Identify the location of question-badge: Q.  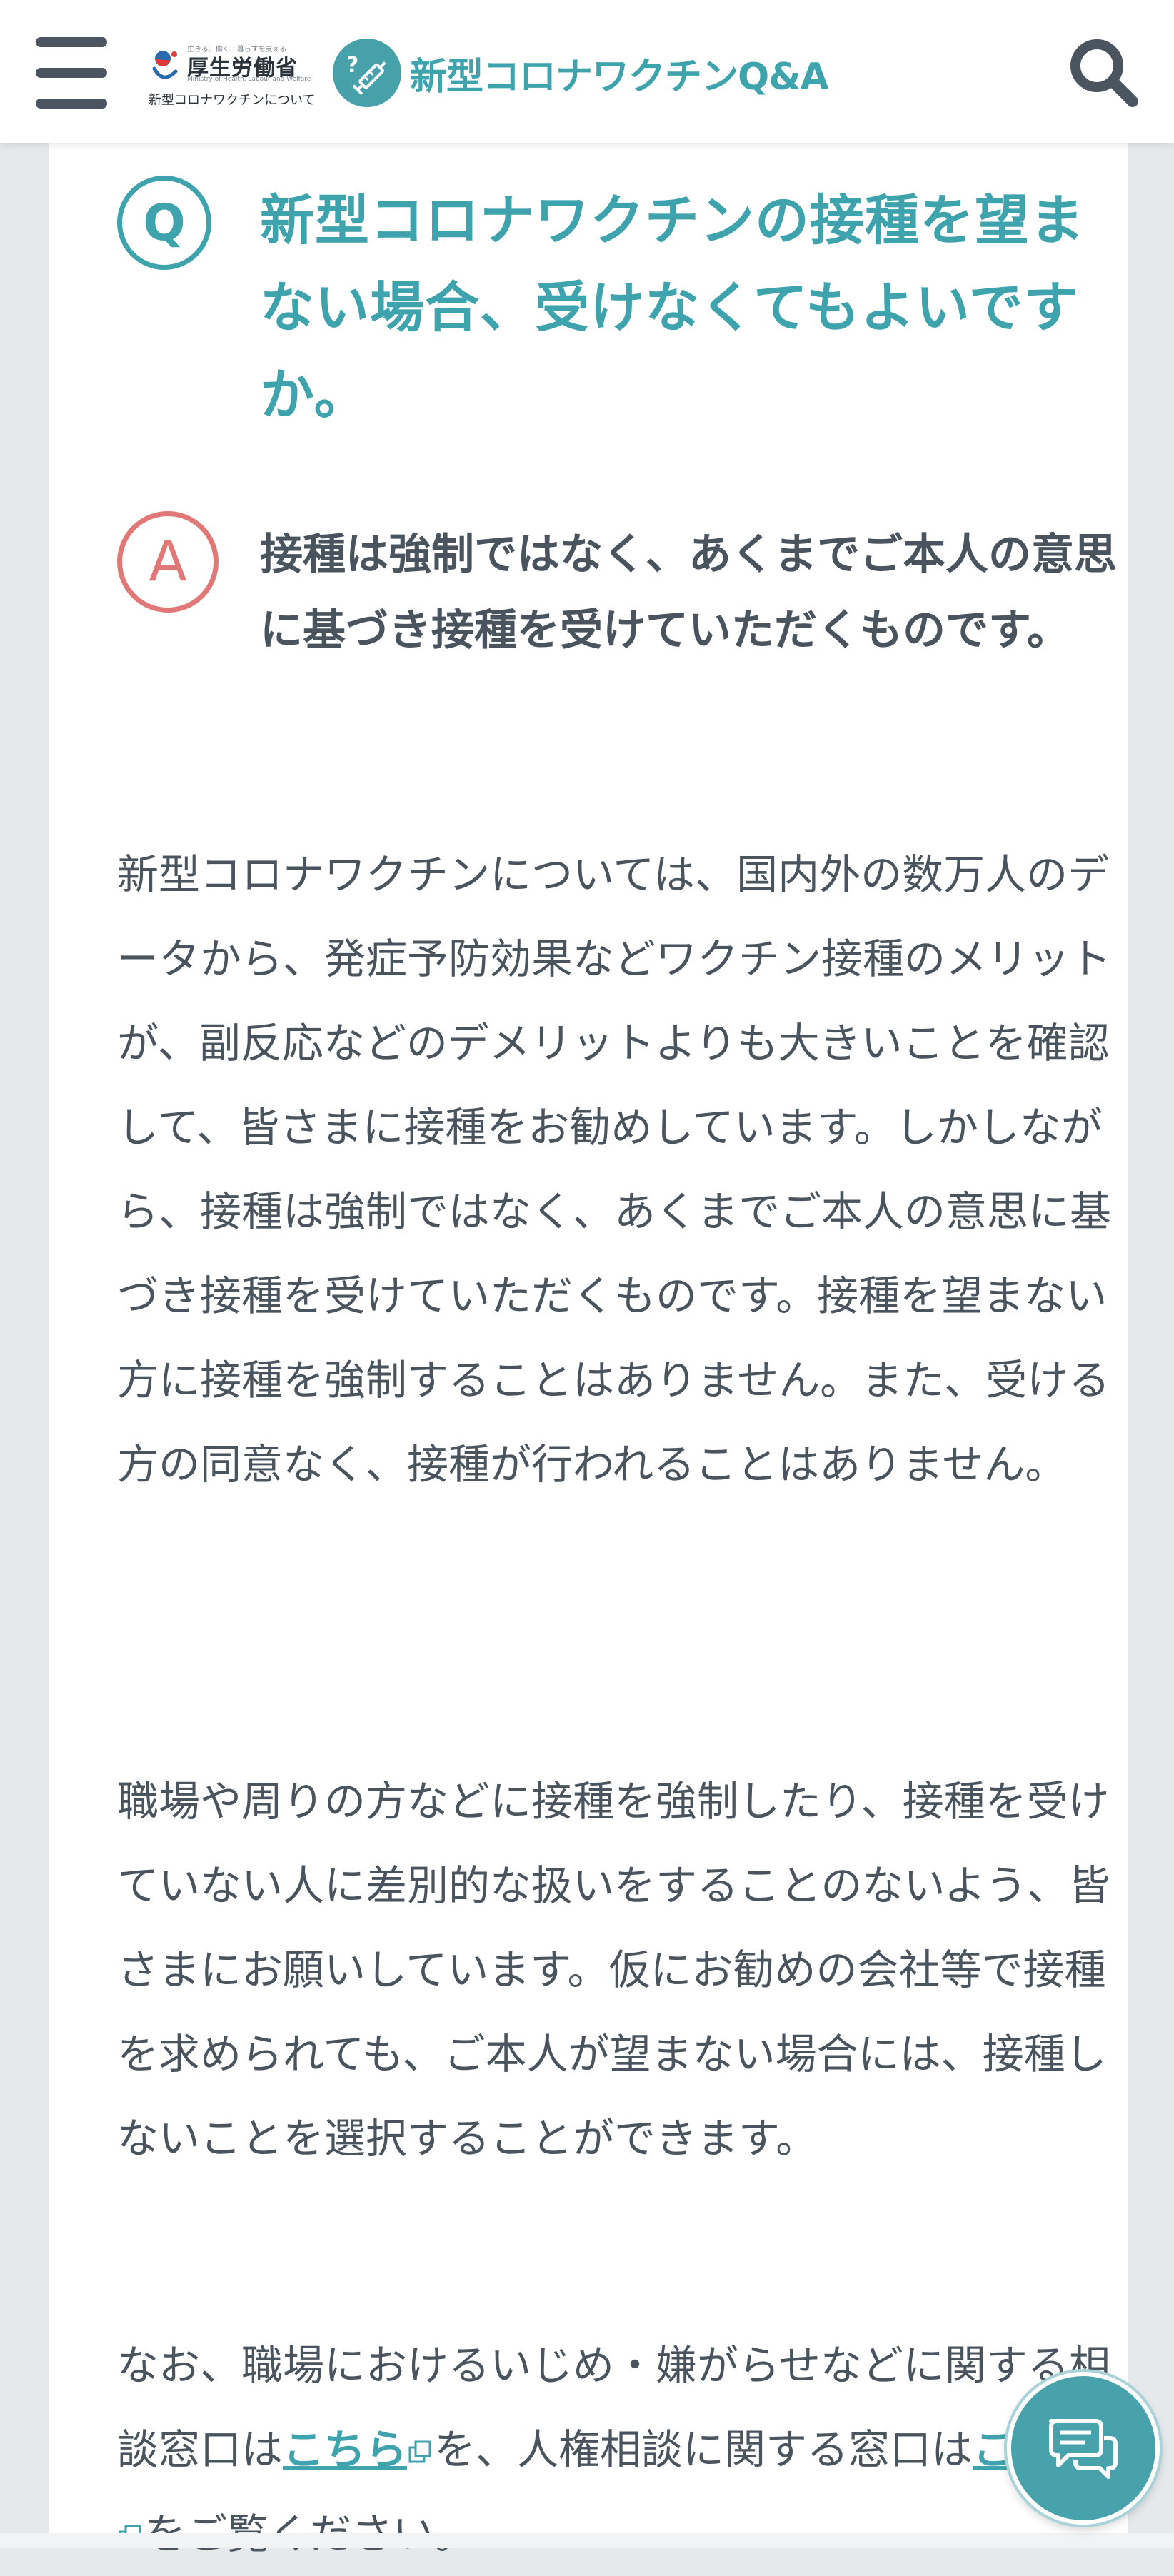
(164, 223).